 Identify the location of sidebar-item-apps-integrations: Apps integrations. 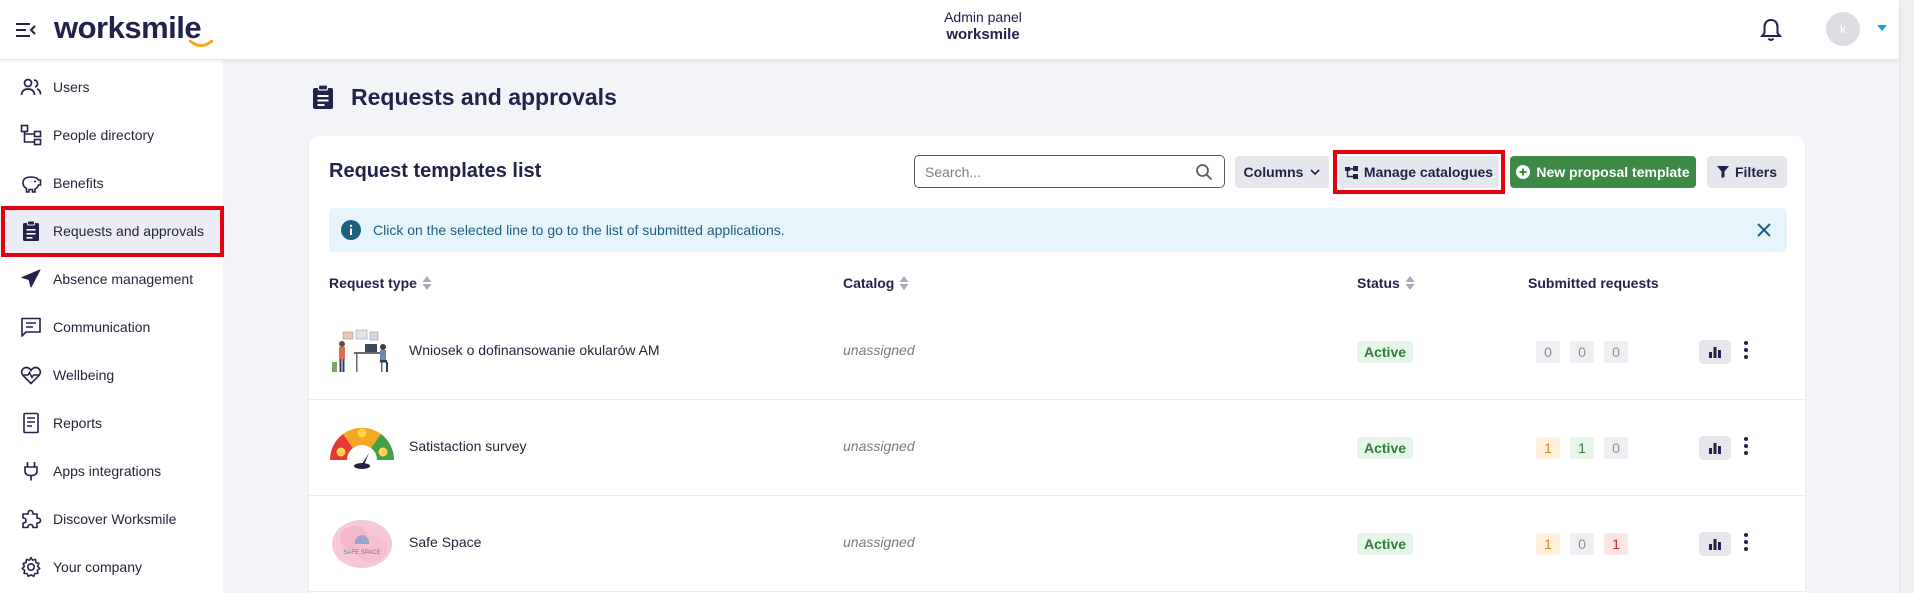
(111, 471).